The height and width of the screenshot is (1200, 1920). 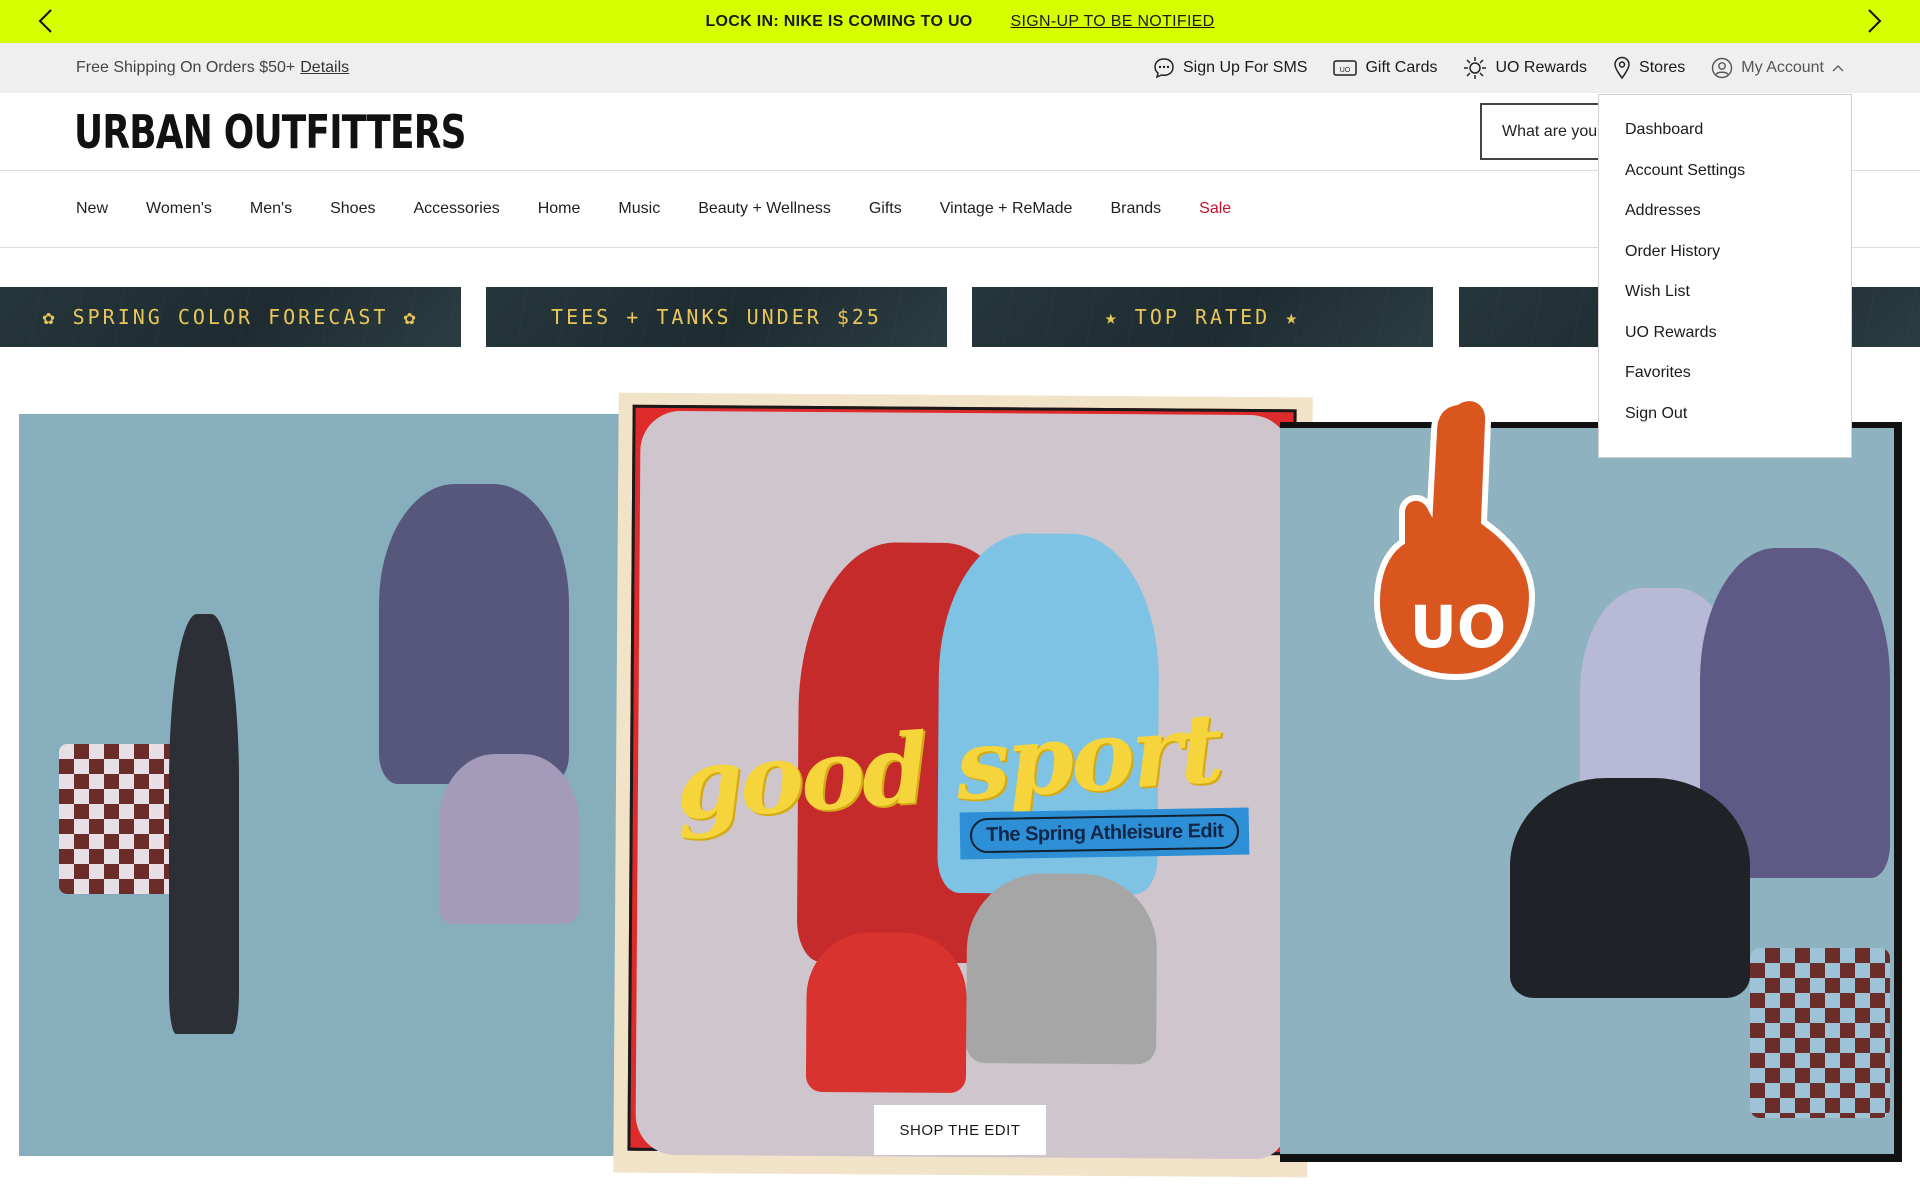 What do you see at coordinates (1725, 222) in the screenshot?
I see `menu-item-addresses: Addresses` at bounding box center [1725, 222].